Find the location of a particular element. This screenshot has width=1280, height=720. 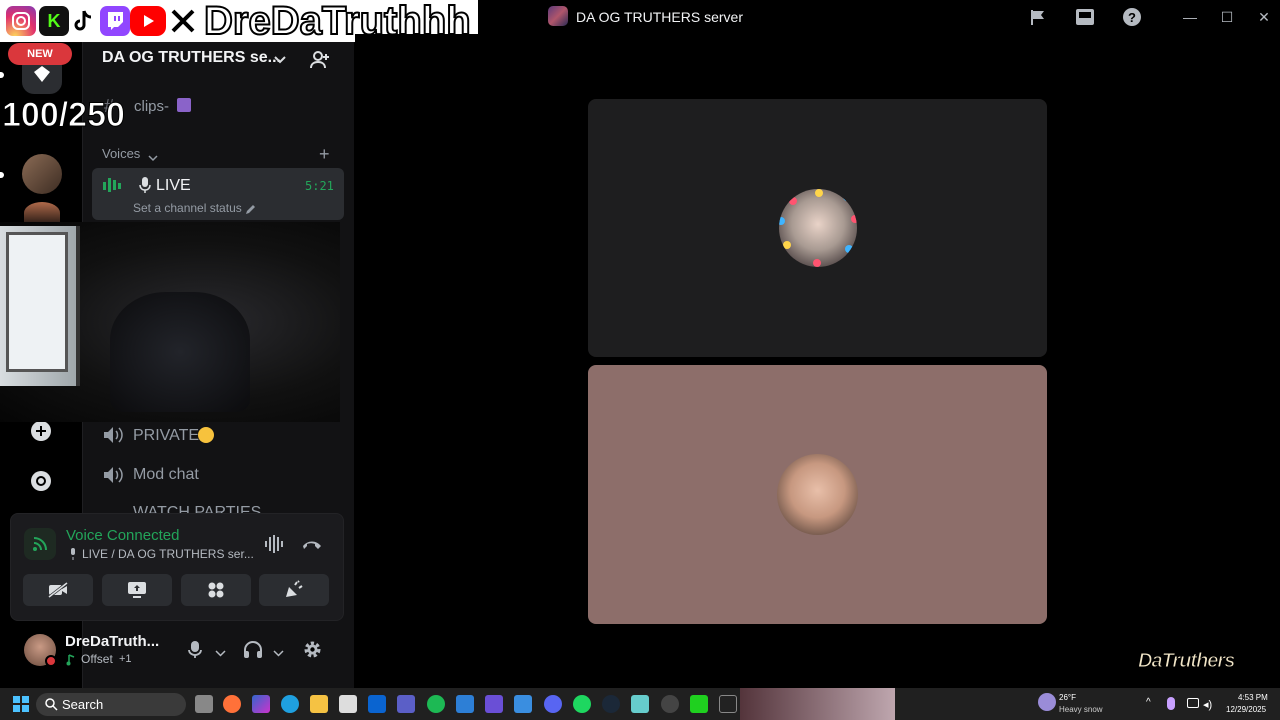

volume-icon: ◂) is located at coordinates (1207, 704).